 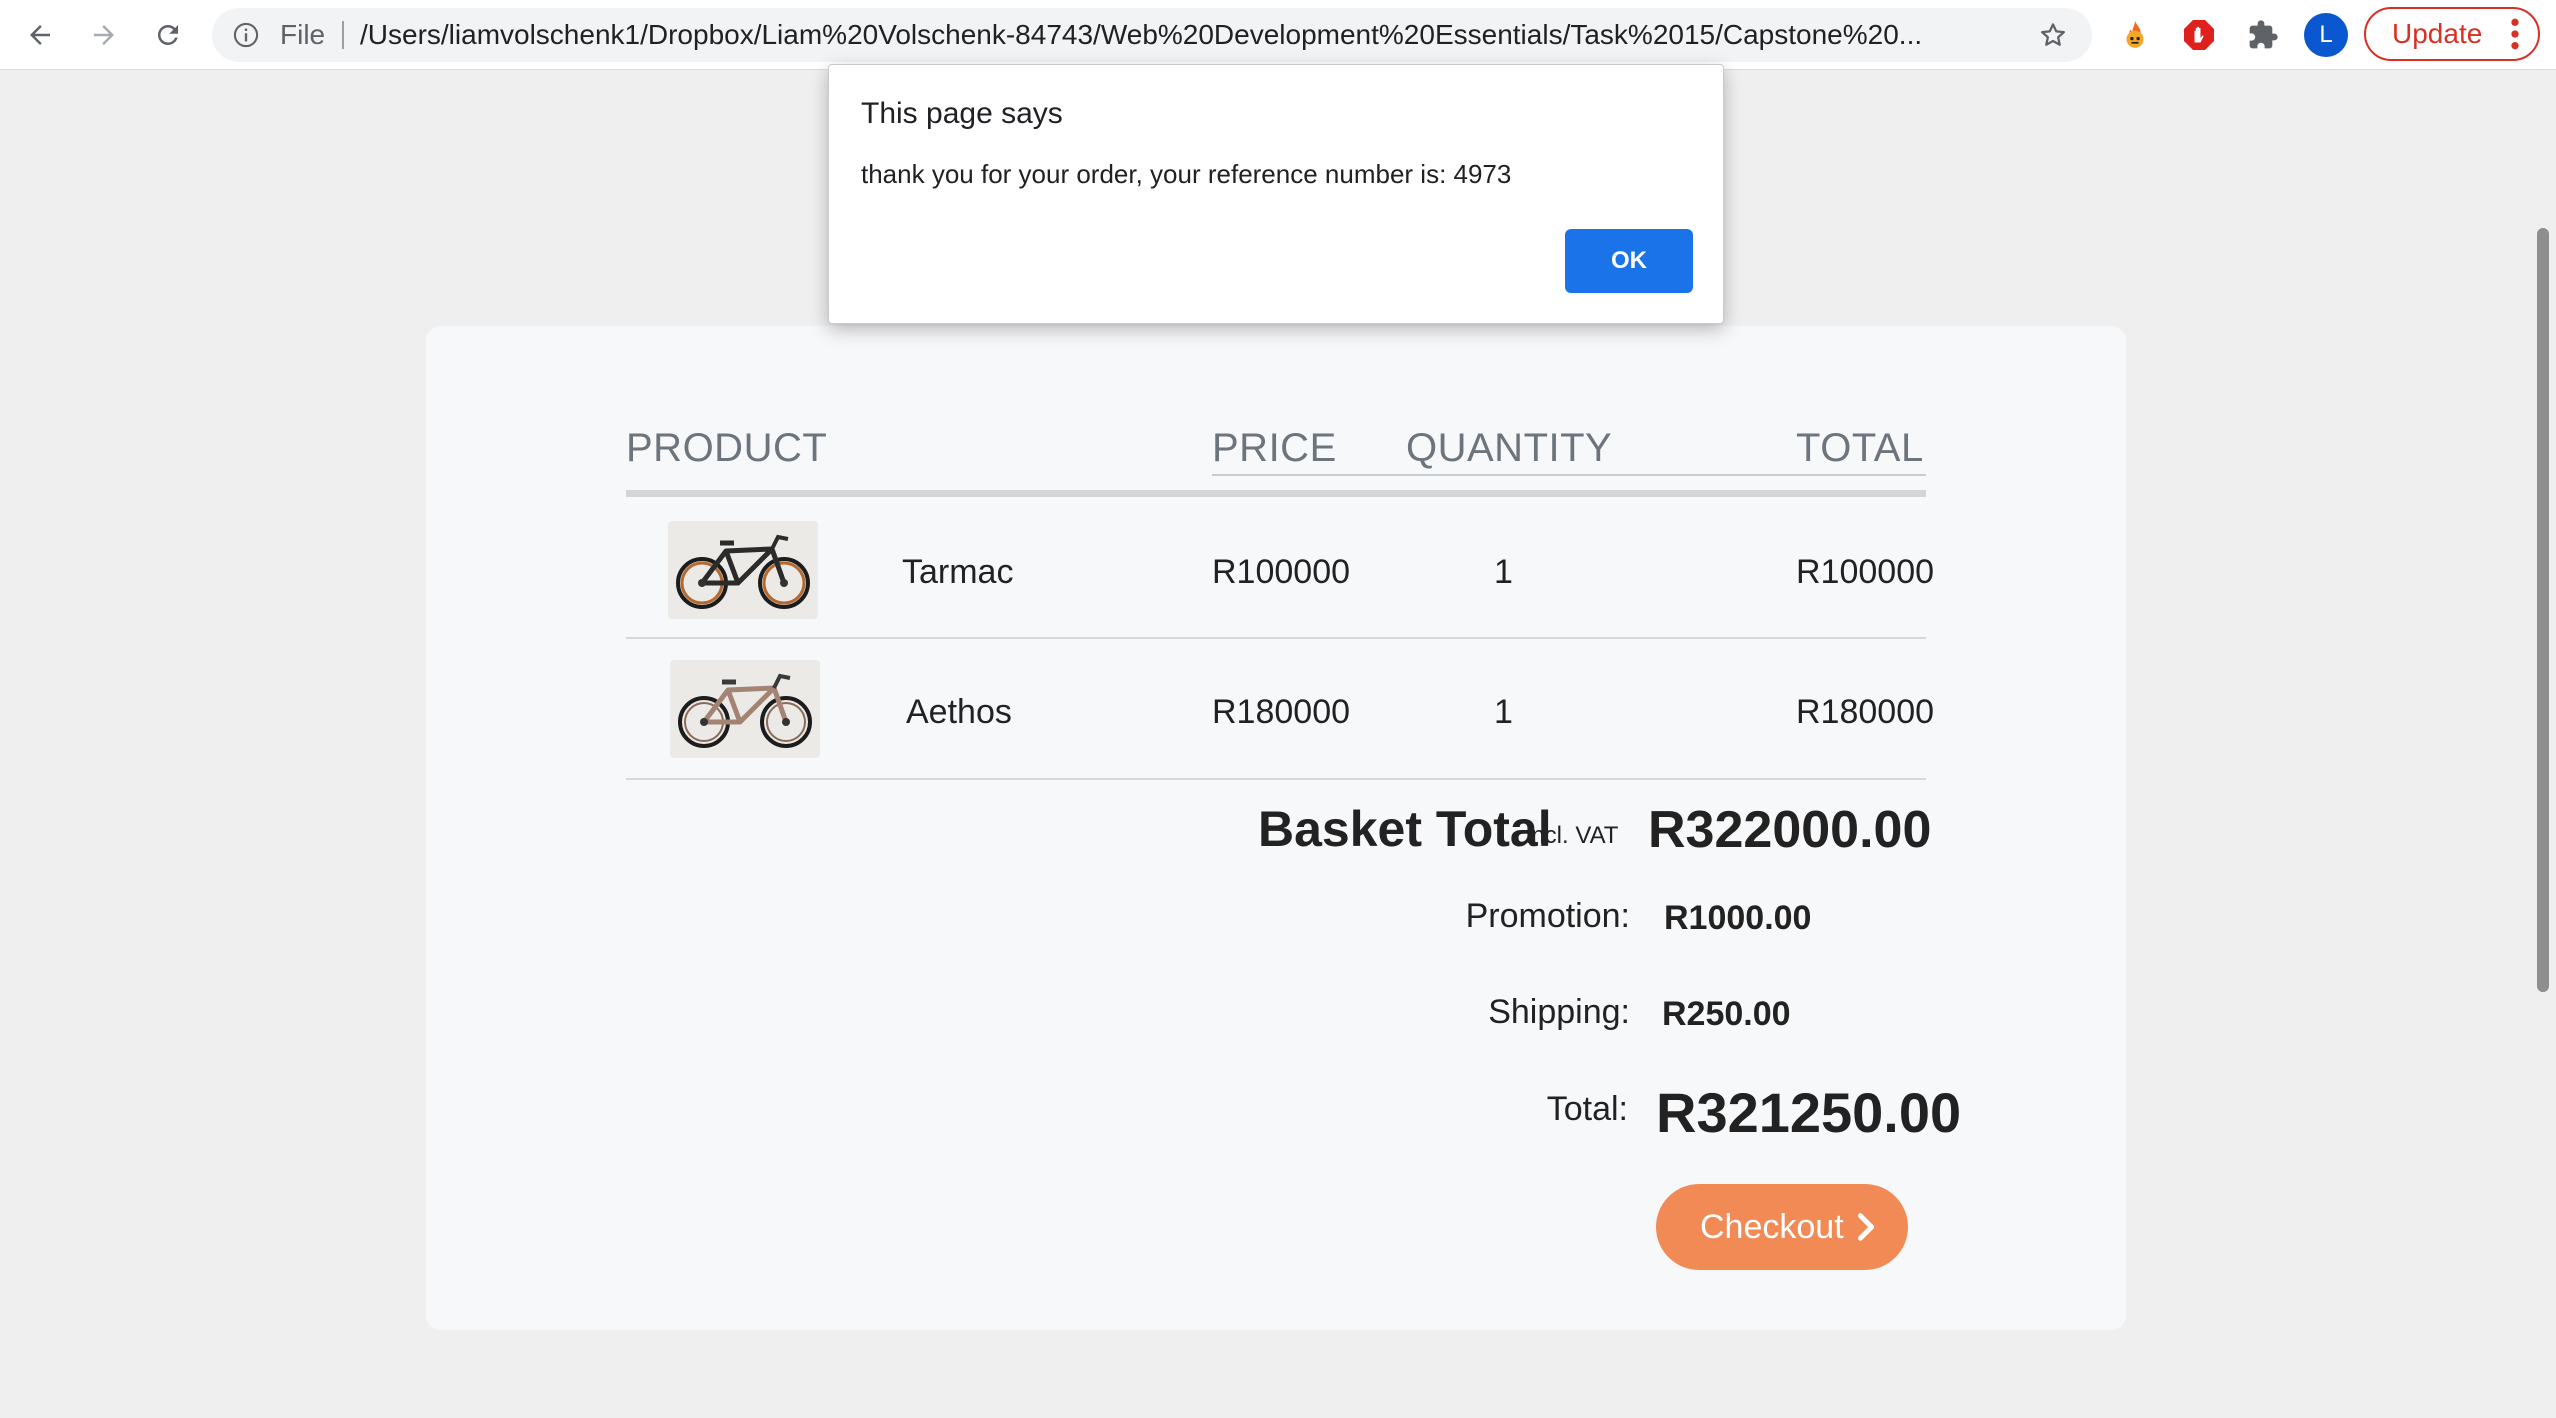 What do you see at coordinates (959, 712) in the screenshot?
I see `item-name-aethos: Aethos` at bounding box center [959, 712].